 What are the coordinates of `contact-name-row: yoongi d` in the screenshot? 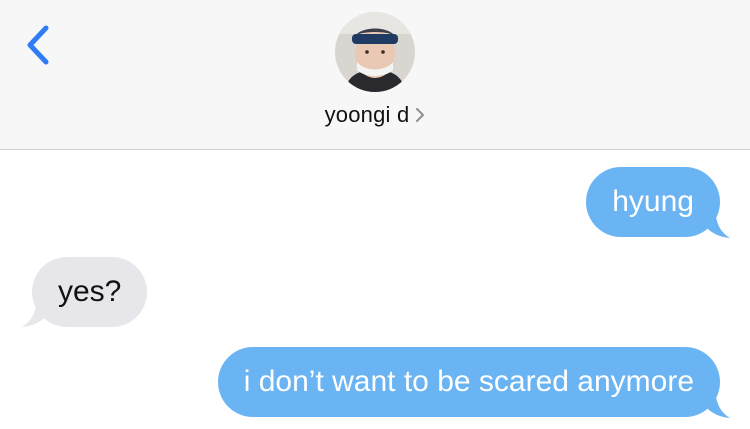 It's located at (375, 115).